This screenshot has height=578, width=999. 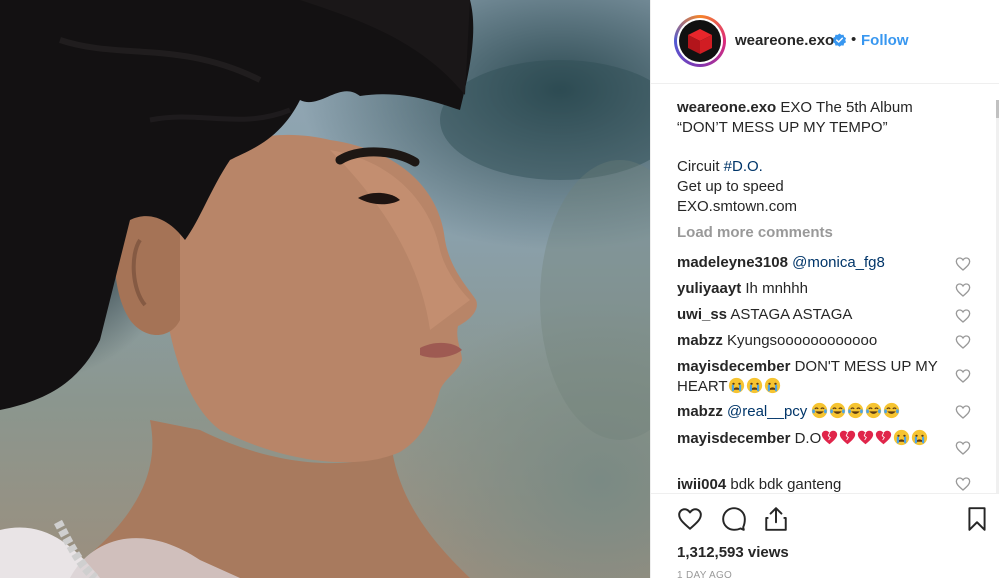 I want to click on caption-line-2: “DON’T MESS UP MY TEMPO”, so click(x=782, y=127).